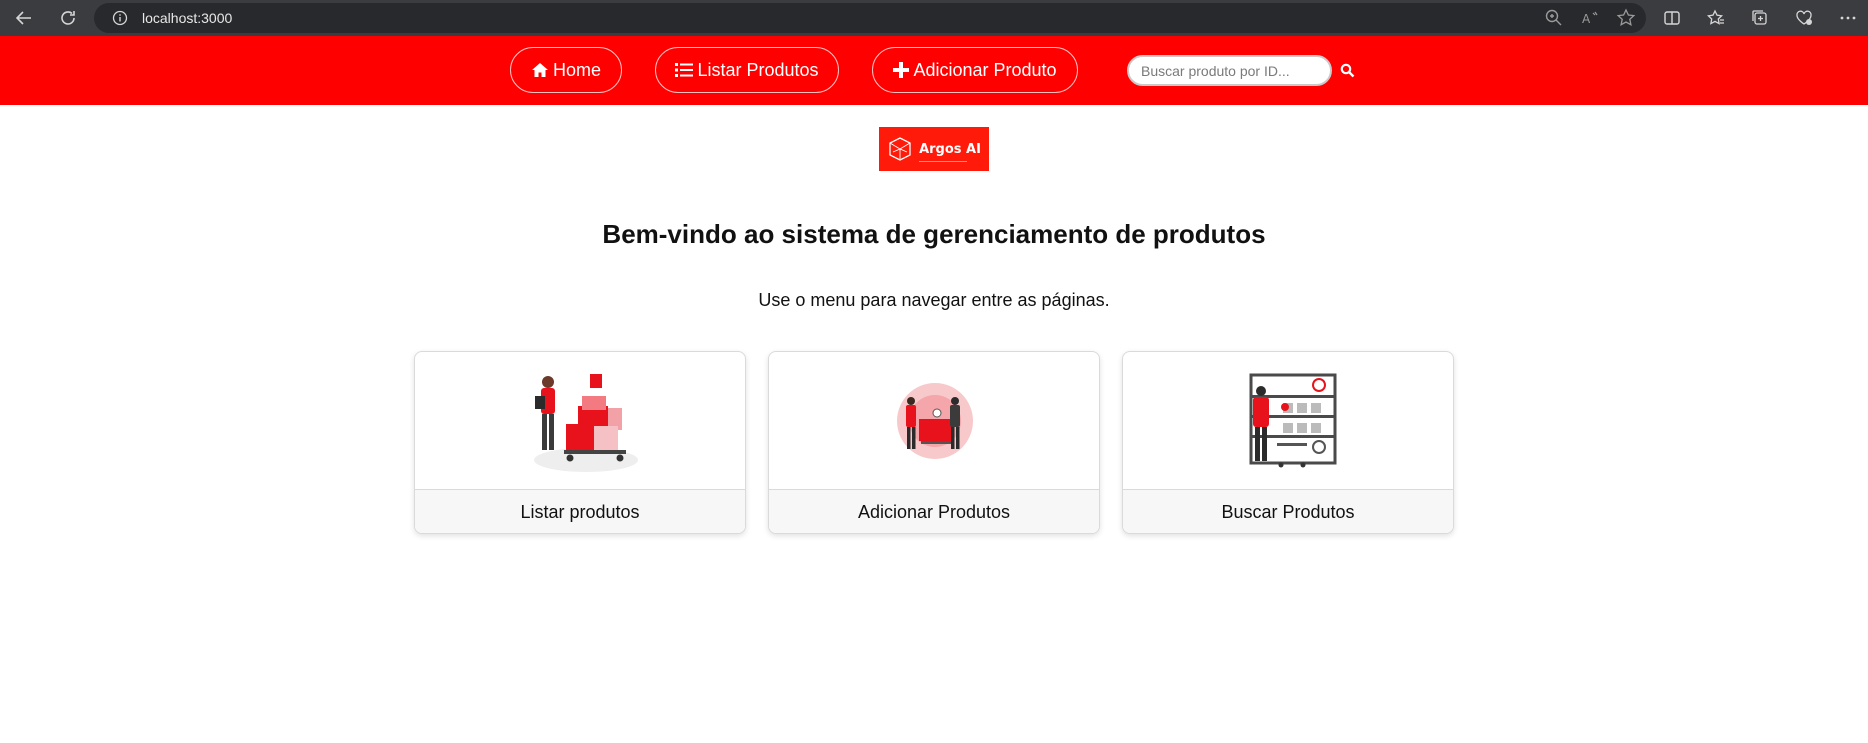 The width and height of the screenshot is (1868, 743). I want to click on argos-logo-icon, so click(900, 149).